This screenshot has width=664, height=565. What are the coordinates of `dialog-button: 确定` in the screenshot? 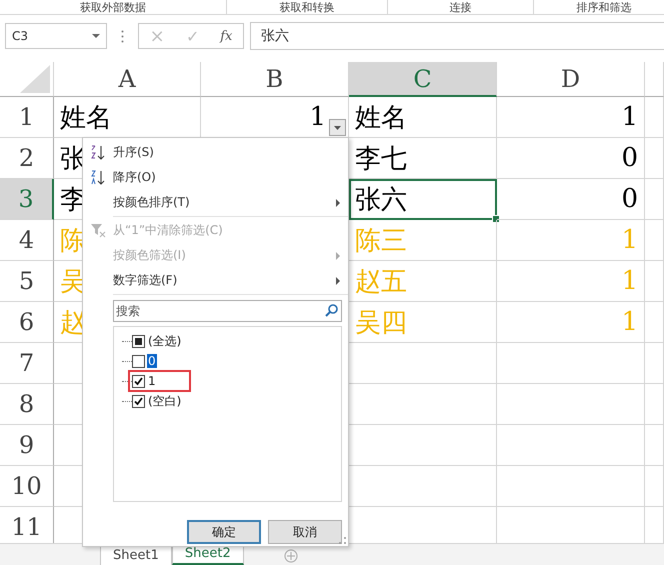 It's located at (224, 532).